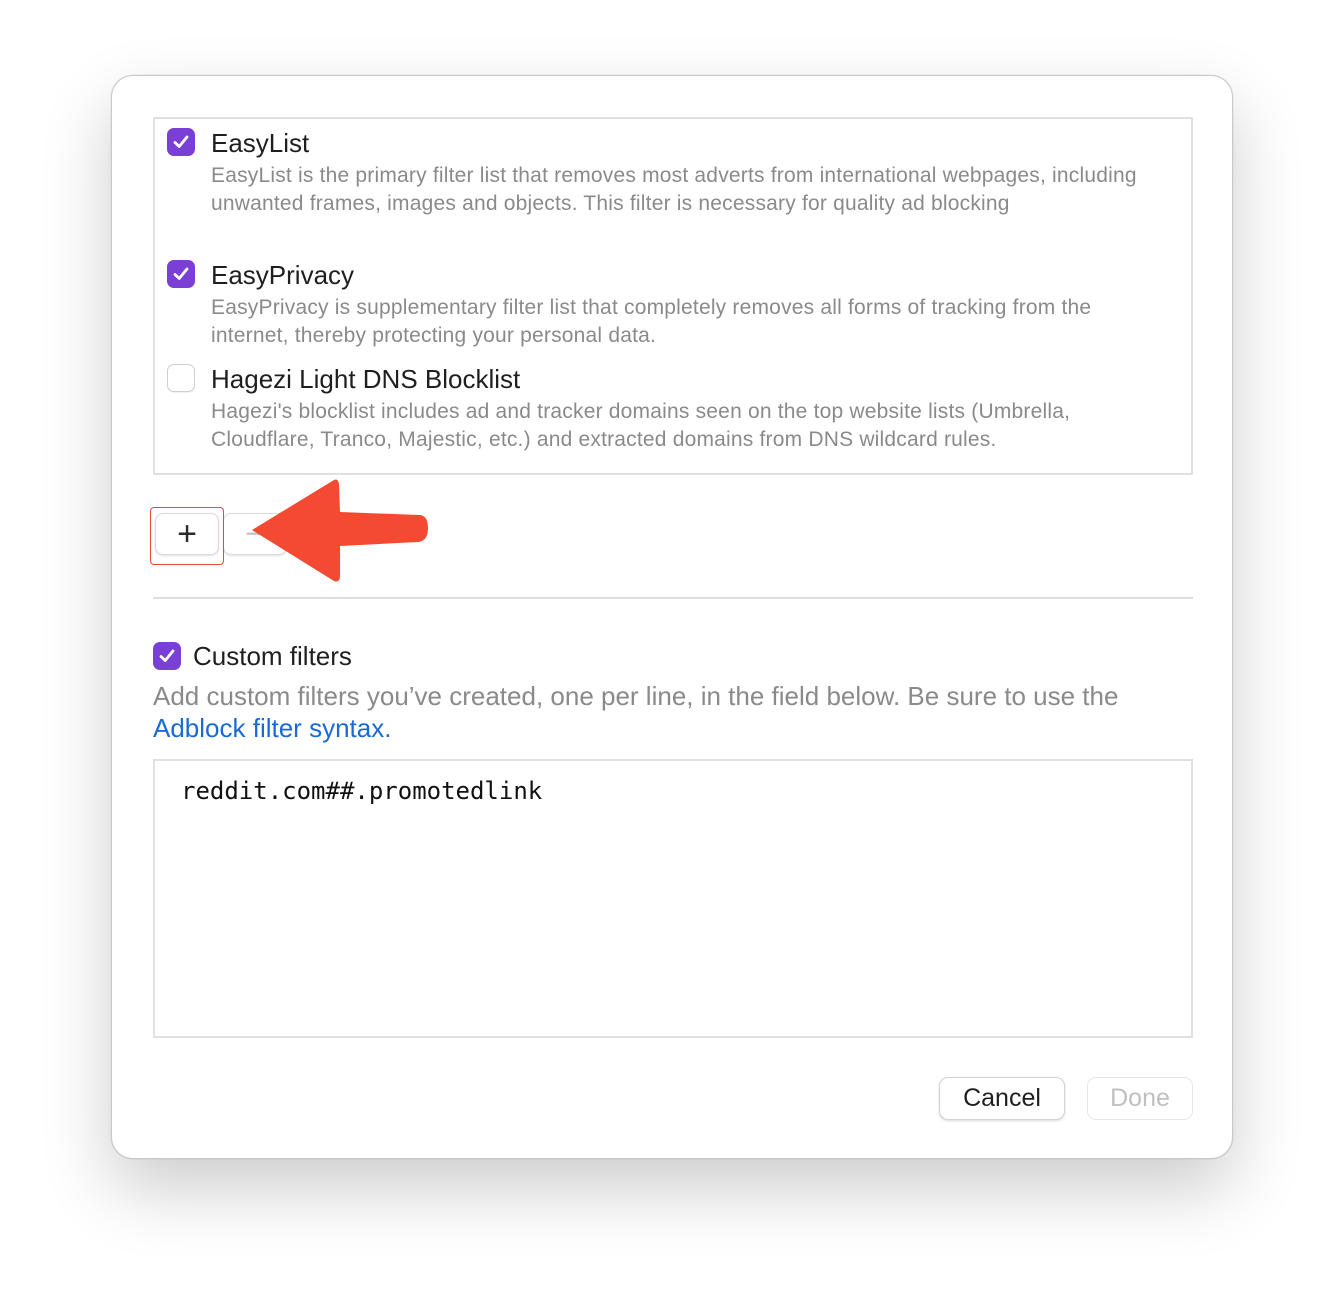  I want to click on easylist-checkbox, so click(181, 142).